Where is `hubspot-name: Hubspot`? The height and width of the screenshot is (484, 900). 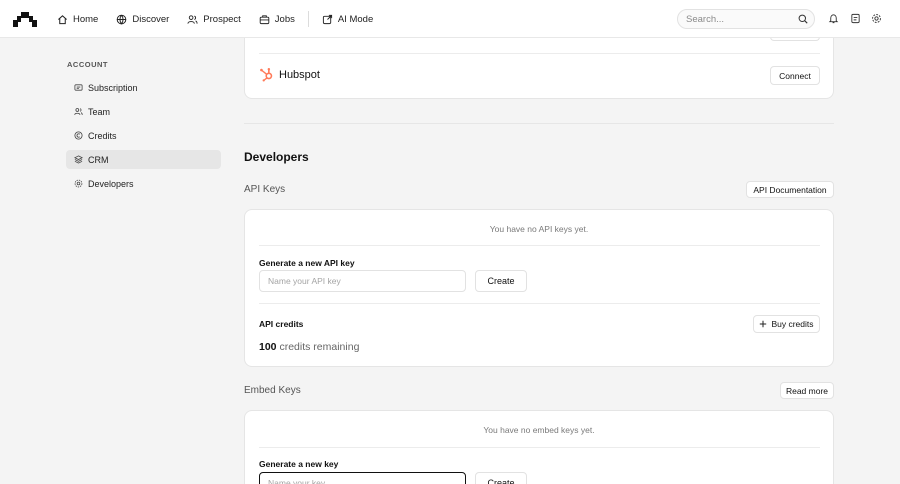 hubspot-name: Hubspot is located at coordinates (299, 75).